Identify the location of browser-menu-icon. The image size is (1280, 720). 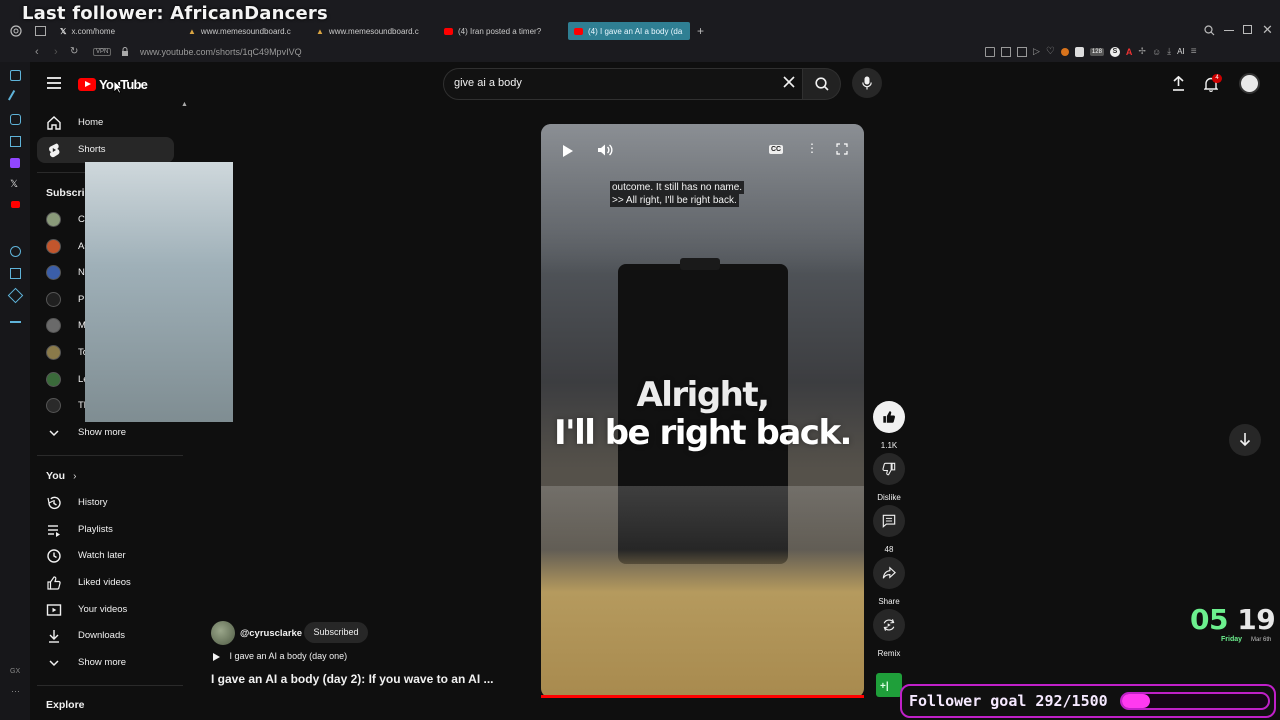
(16, 31).